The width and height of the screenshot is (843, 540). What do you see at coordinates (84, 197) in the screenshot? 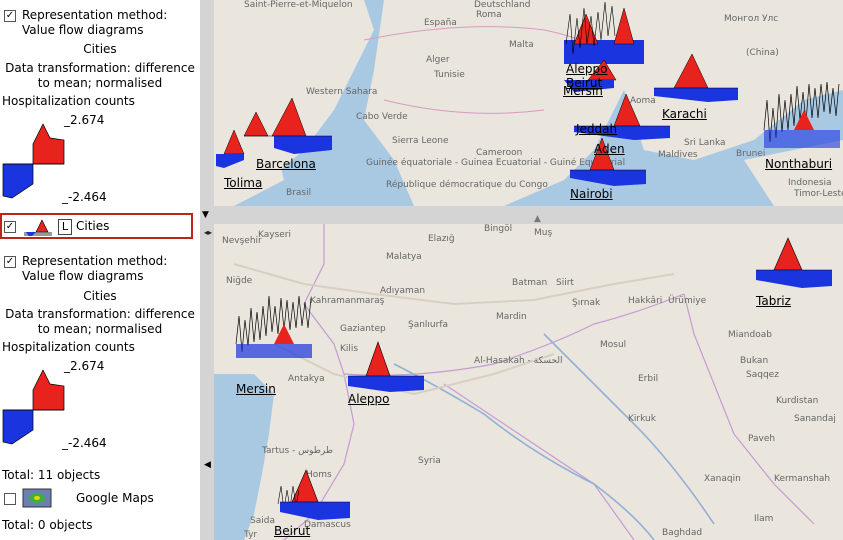
I see `top-min-value: _-2.464` at bounding box center [84, 197].